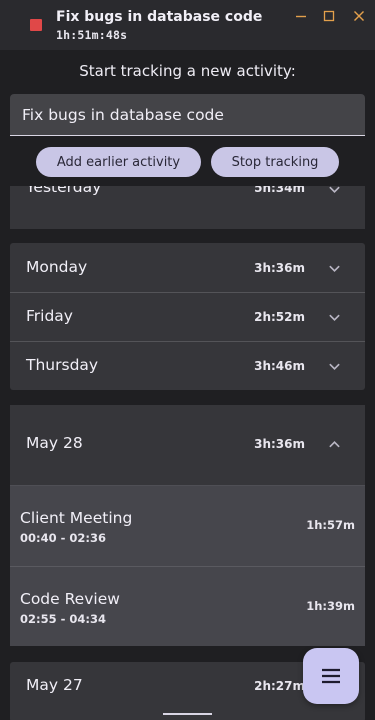 This screenshot has width=375, height=720. I want to click on menu-button, so click(331, 676).